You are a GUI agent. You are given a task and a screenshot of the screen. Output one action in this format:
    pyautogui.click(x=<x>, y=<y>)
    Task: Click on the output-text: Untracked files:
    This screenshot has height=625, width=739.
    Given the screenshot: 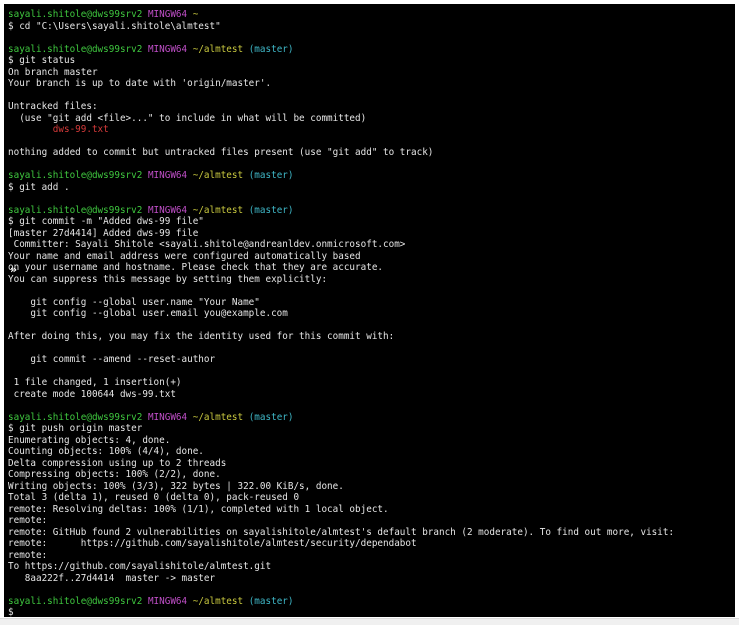 What is the action you would take?
    pyautogui.click(x=53, y=106)
    